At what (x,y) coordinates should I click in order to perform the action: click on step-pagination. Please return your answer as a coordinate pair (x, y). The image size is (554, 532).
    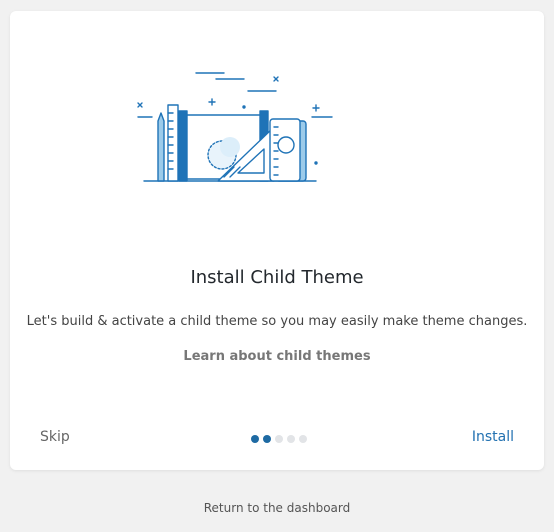
    Looking at the image, I should click on (279, 439).